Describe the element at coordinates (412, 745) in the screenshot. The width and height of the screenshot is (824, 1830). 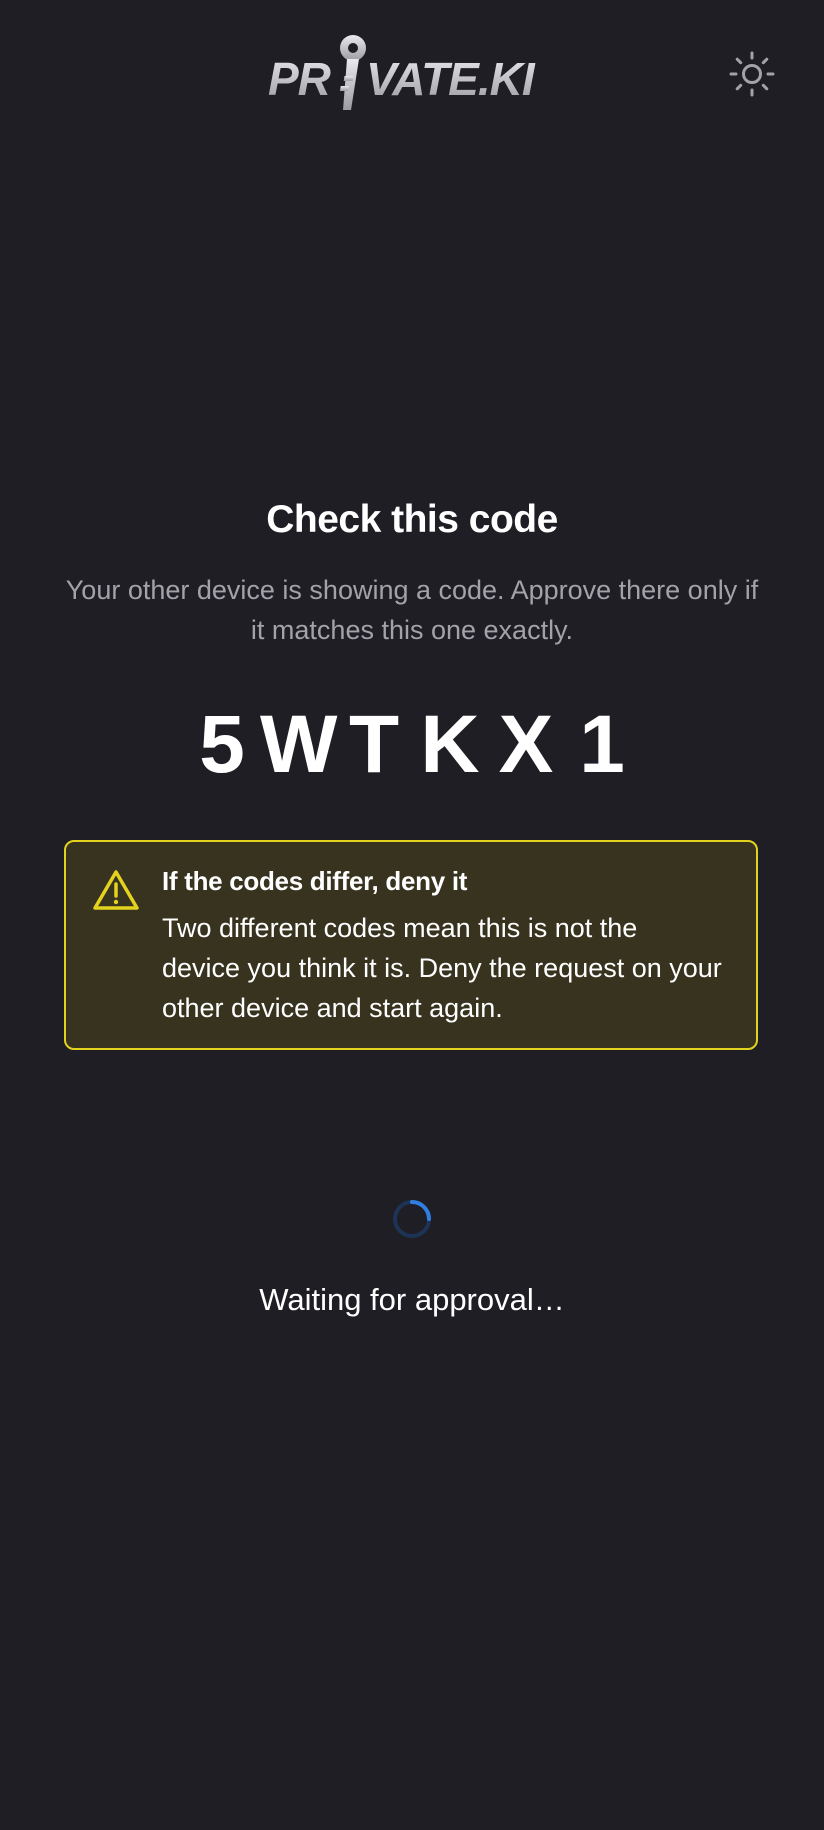
I see `verification-code: 5 W T K X 1` at that location.